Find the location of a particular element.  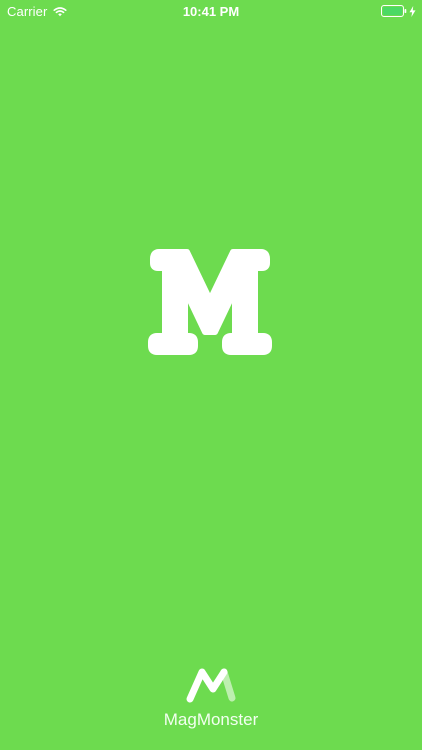

monogram-m-icon is located at coordinates (210, 302).